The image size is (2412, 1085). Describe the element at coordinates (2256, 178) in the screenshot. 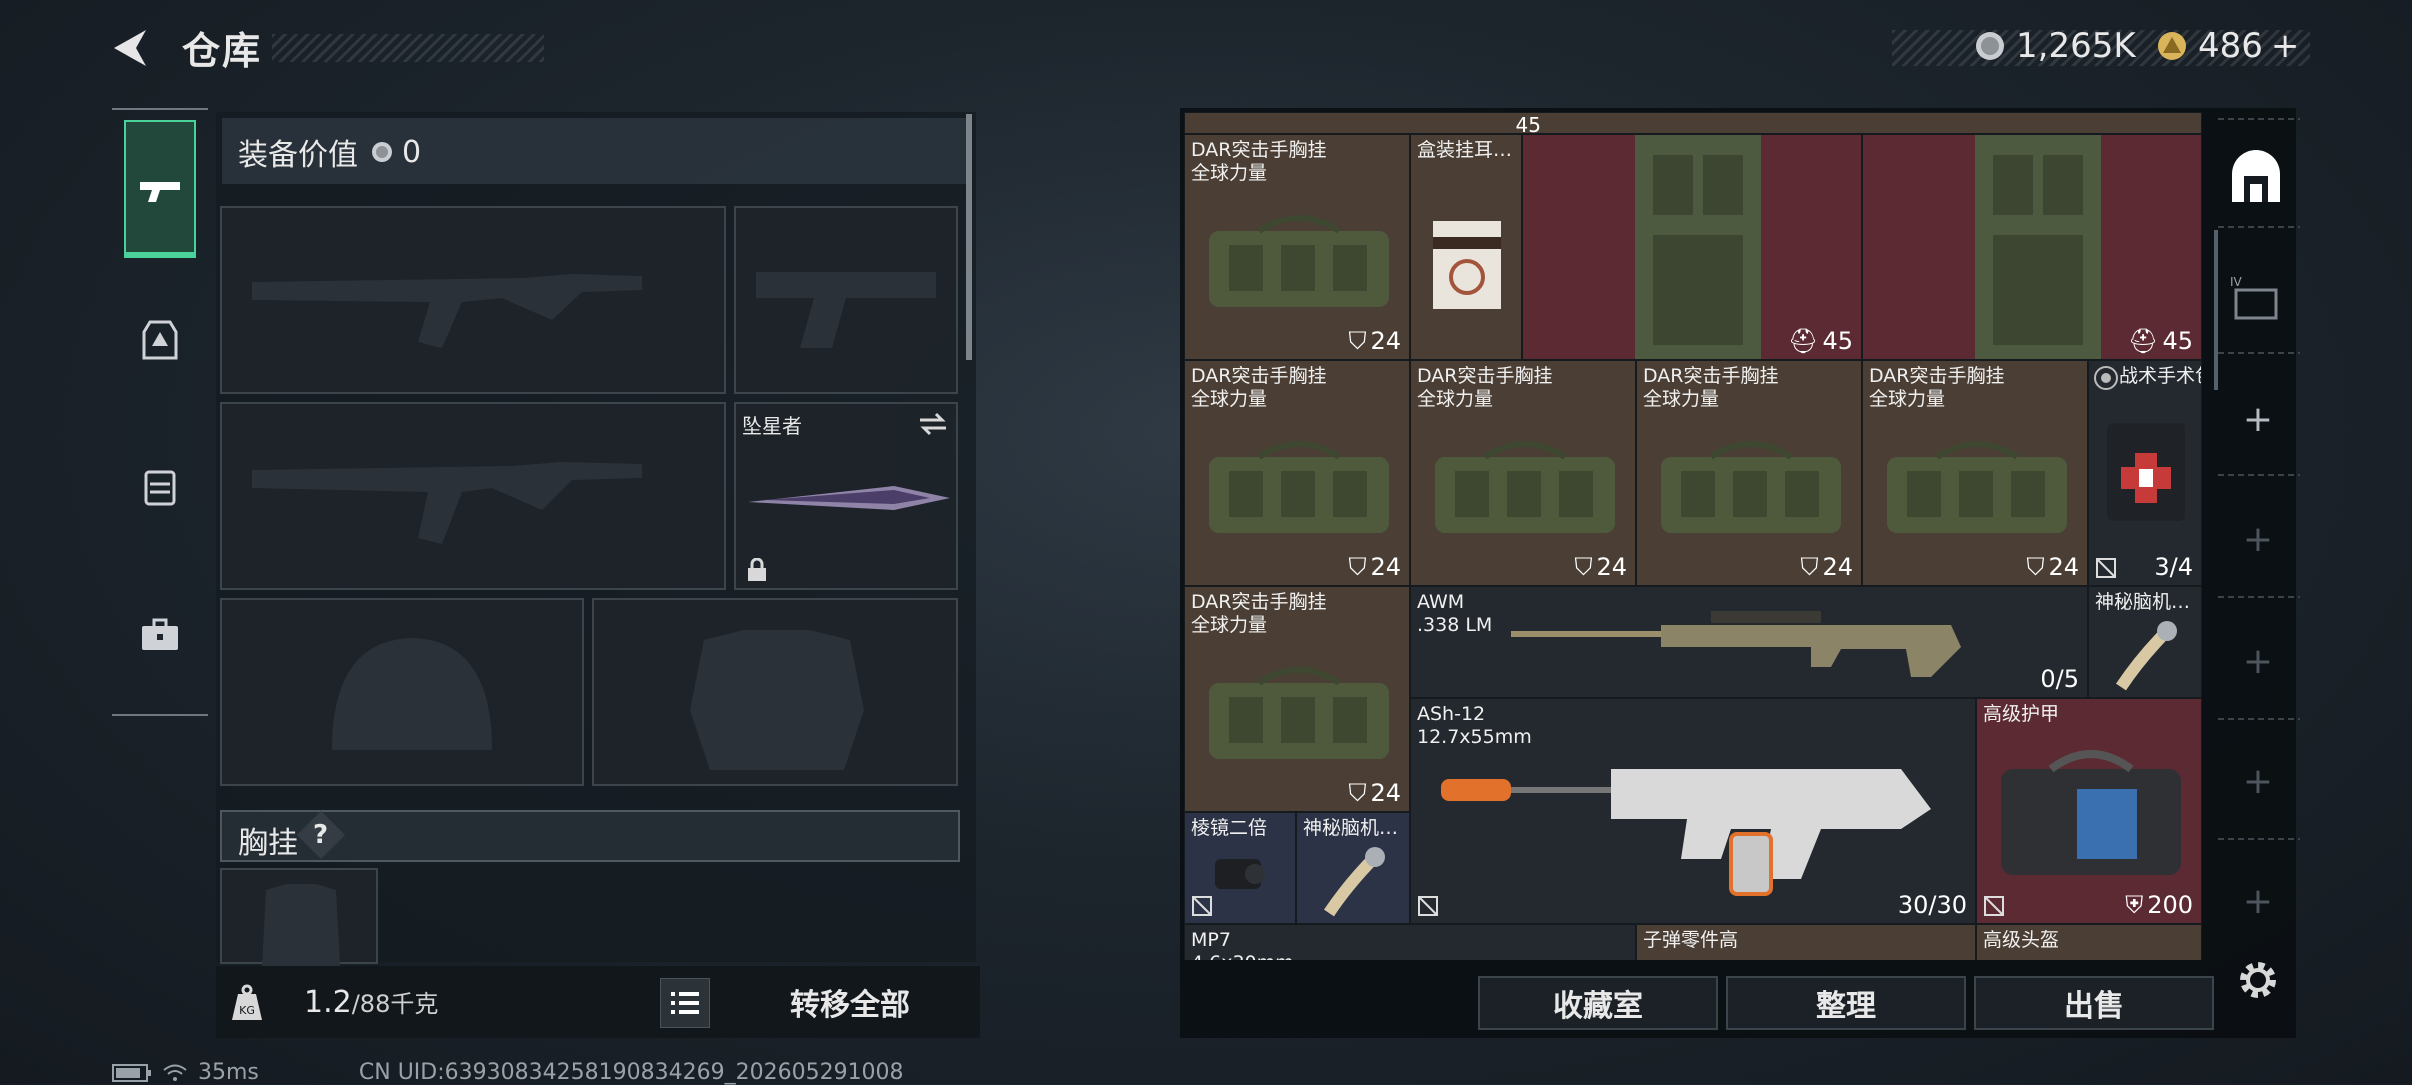

I see `warehouse-icon` at that location.